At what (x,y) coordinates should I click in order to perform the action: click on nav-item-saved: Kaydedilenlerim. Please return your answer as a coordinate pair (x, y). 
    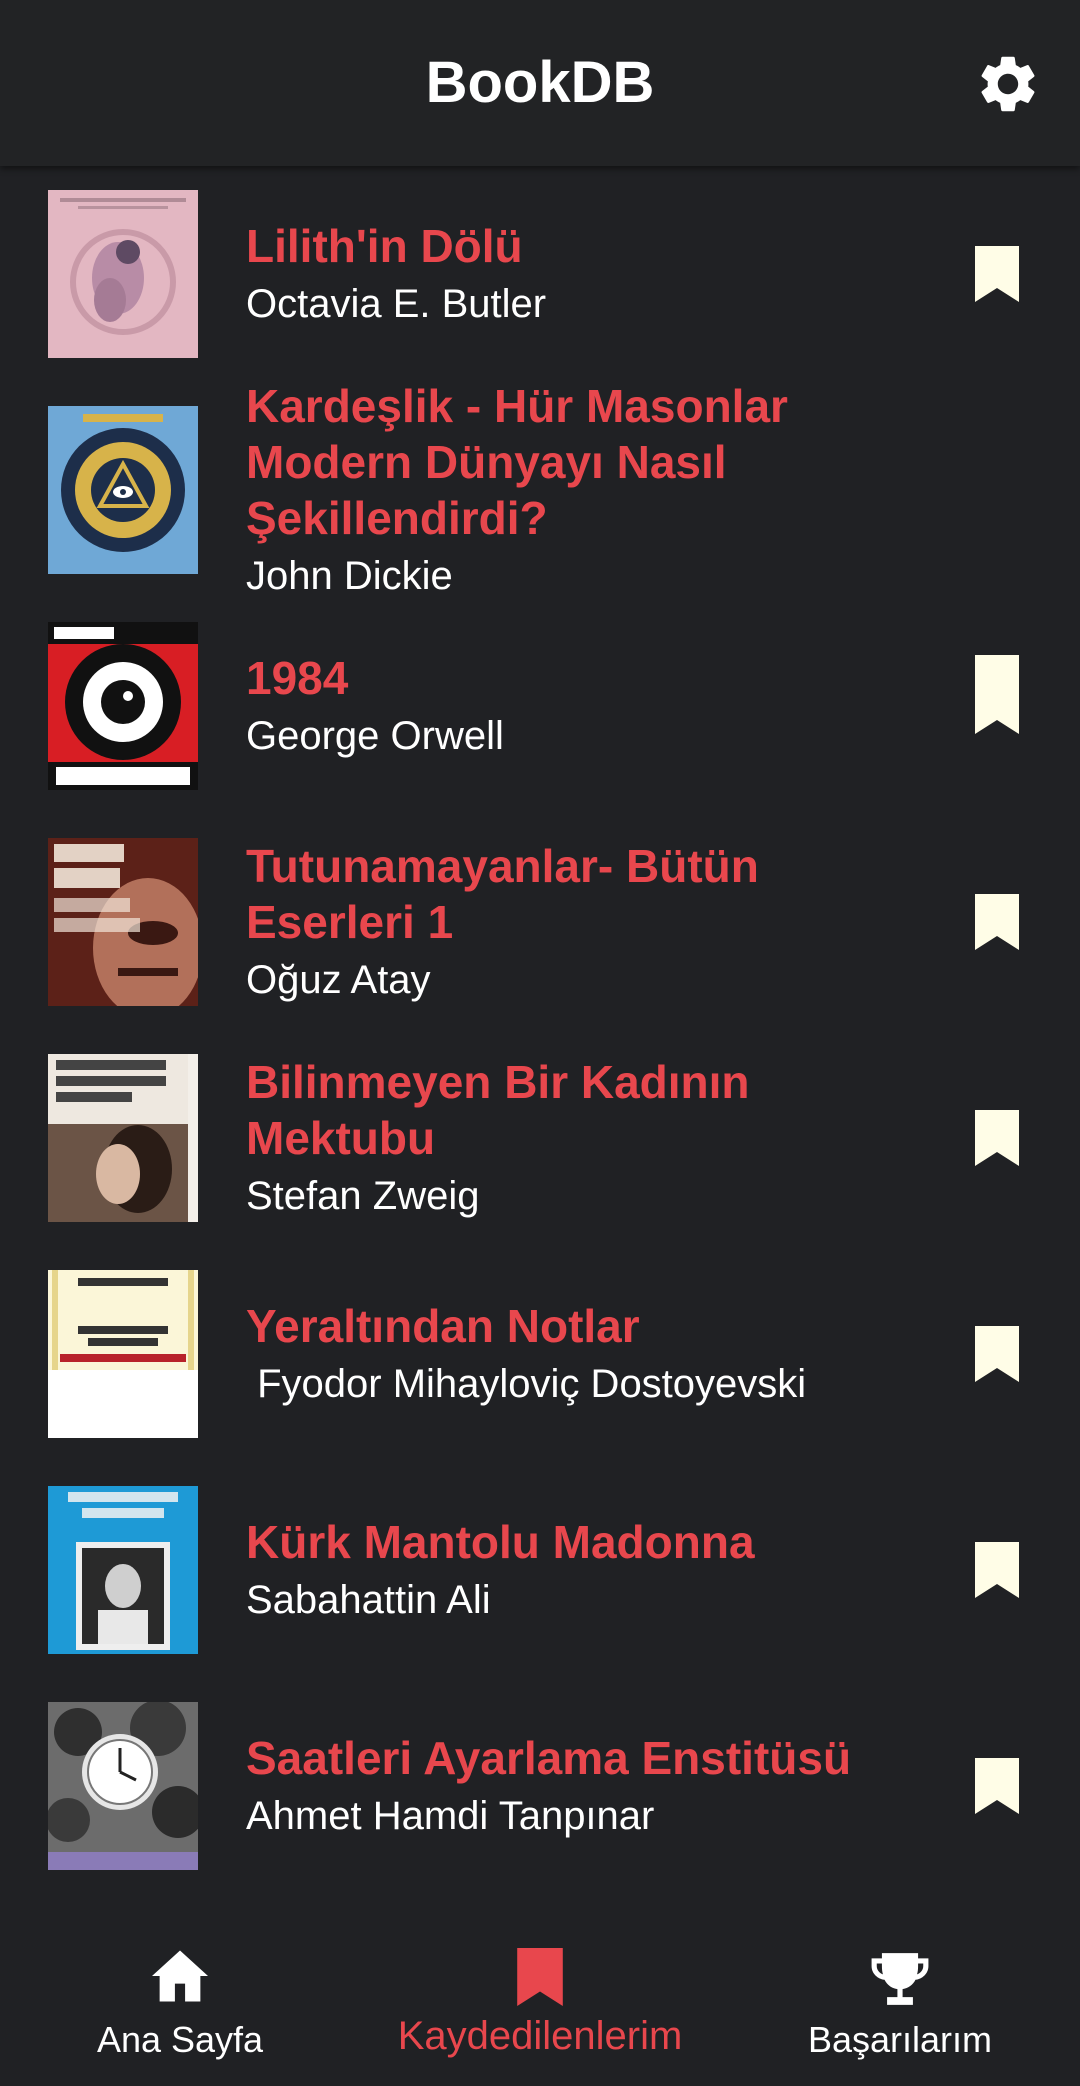
    Looking at the image, I should click on (540, 1996).